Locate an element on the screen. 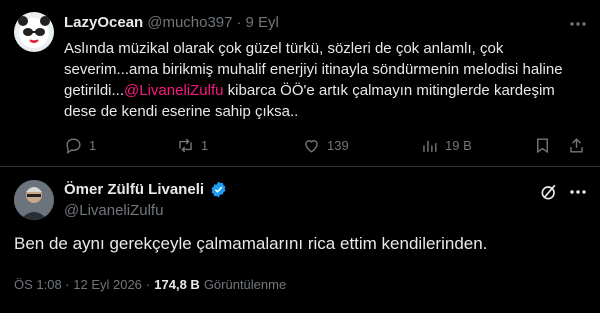 This screenshot has width=600, height=313. avatar-lazyocean is located at coordinates (34, 32).